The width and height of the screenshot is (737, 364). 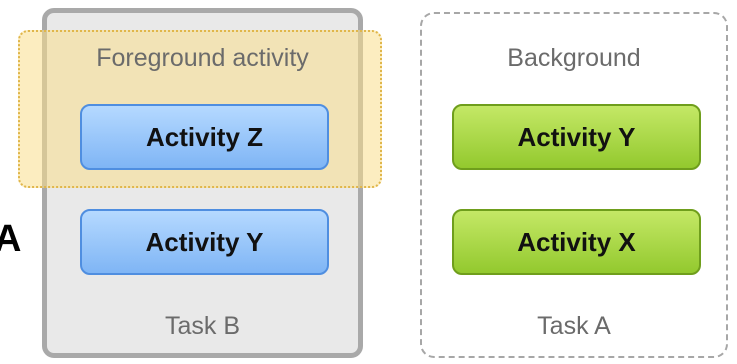 What do you see at coordinates (204, 137) in the screenshot?
I see `task-b-activity-z: Activity Z` at bounding box center [204, 137].